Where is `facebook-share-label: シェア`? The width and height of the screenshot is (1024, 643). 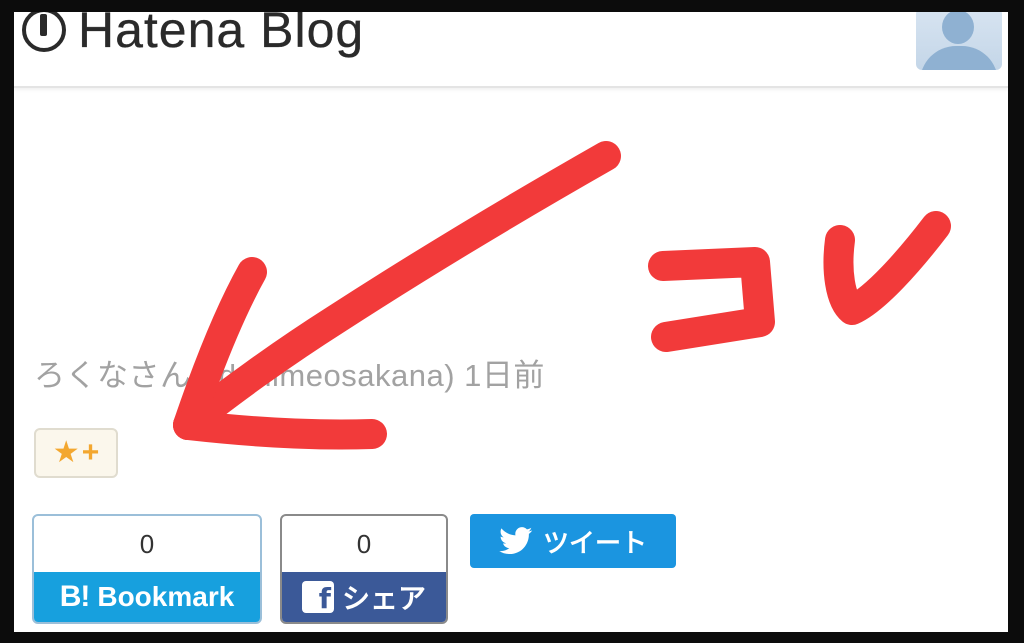 facebook-share-label: シェア is located at coordinates (383, 598).